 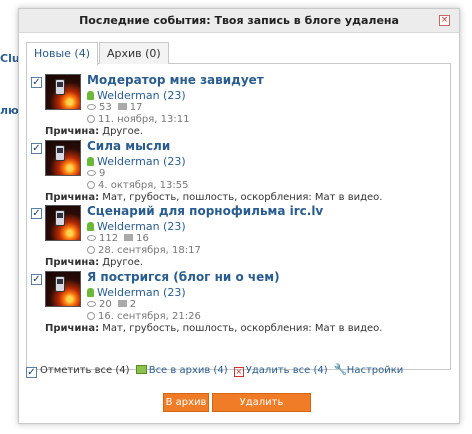 What do you see at coordinates (261, 409) in the screenshot?
I see `delete-selected-button: Удалить отмеченные` at bounding box center [261, 409].